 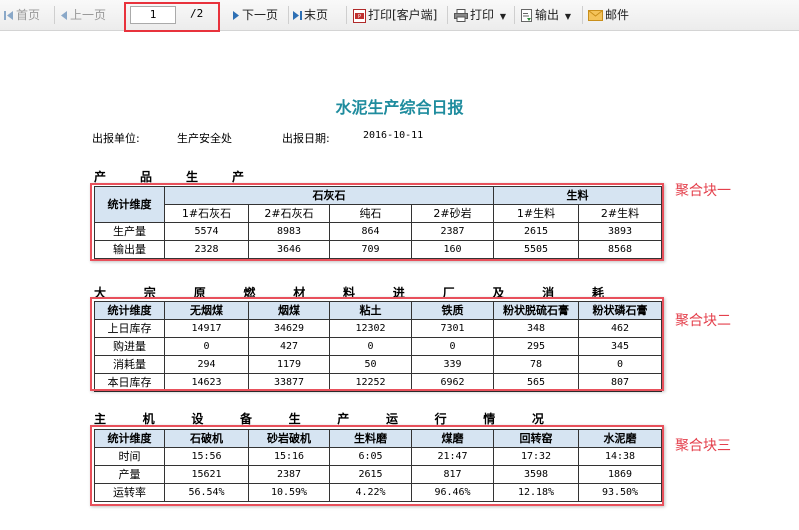 What do you see at coordinates (617, 15) in the screenshot?
I see `mail-label: 邮件` at bounding box center [617, 15].